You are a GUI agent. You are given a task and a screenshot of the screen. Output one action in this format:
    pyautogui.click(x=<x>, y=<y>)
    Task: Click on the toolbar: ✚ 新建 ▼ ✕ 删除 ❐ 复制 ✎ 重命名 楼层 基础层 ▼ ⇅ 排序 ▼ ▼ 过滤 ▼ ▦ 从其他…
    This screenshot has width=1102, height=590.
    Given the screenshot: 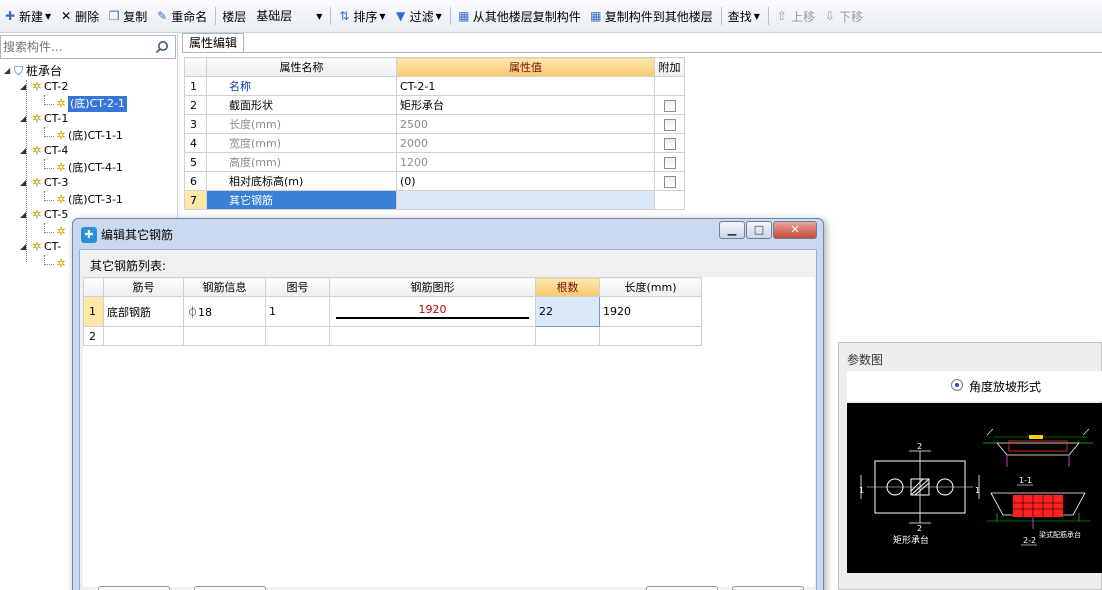 What is the action you would take?
    pyautogui.click(x=551, y=16)
    